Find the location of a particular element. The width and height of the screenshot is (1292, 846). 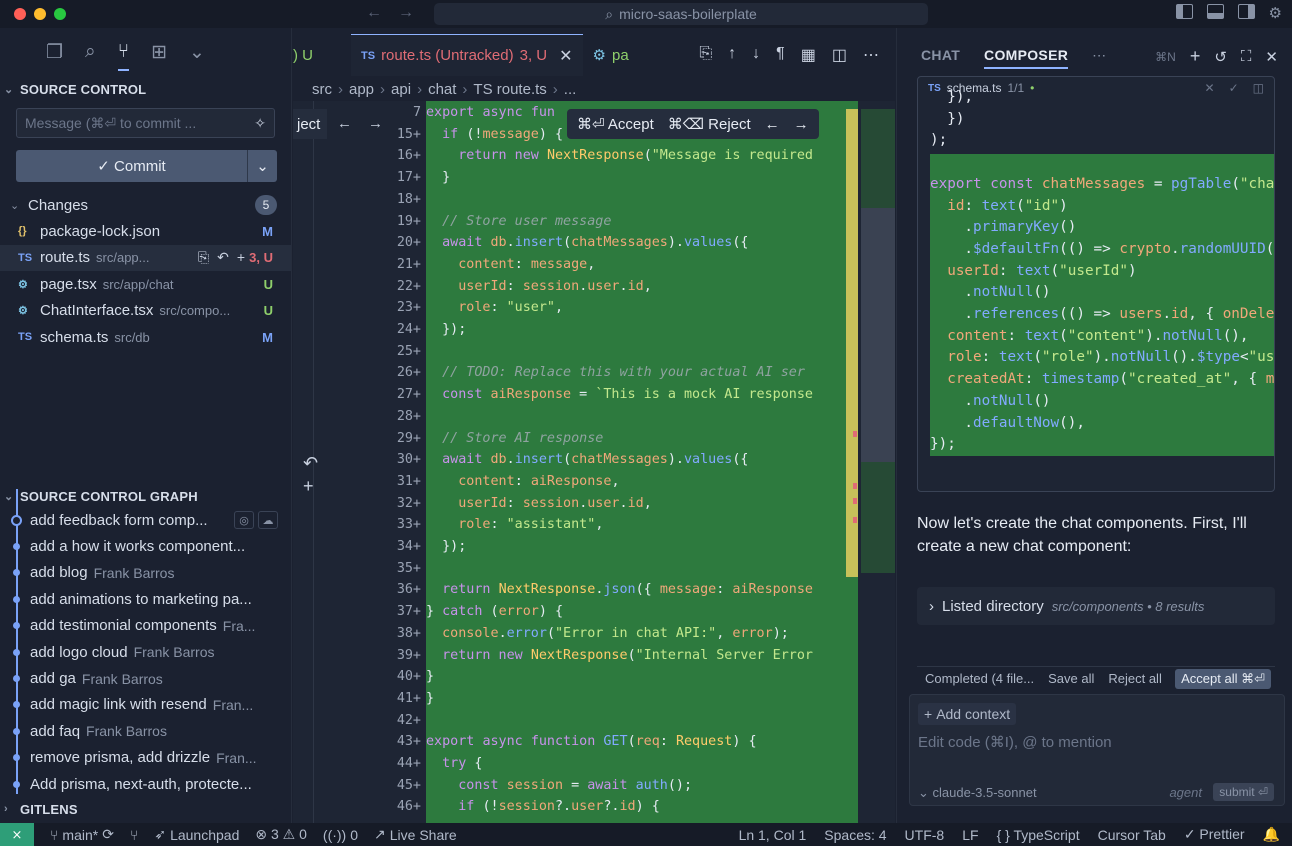

open-diff-icon: ◫ is located at coordinates (1258, 88).